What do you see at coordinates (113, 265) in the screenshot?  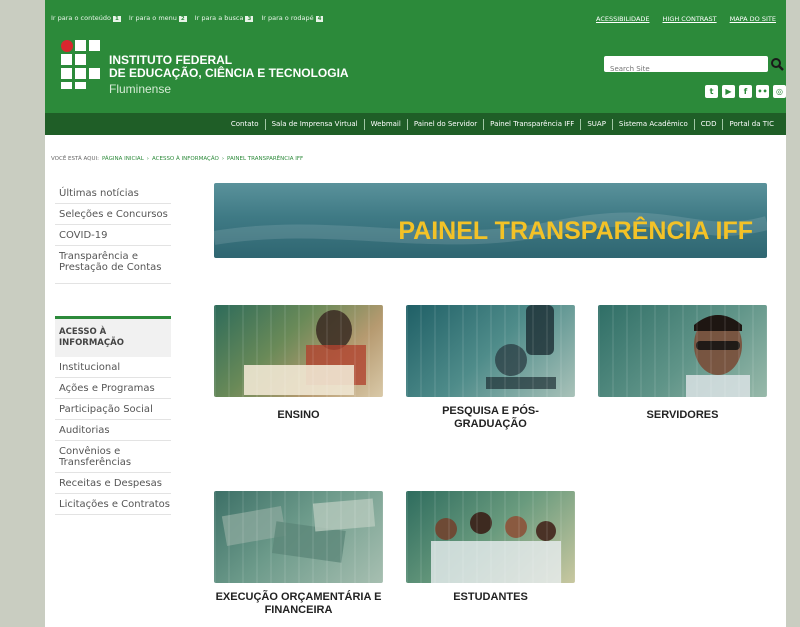 I see `sidebar-item-transparencia: Transparência e Prestação de Contas` at bounding box center [113, 265].